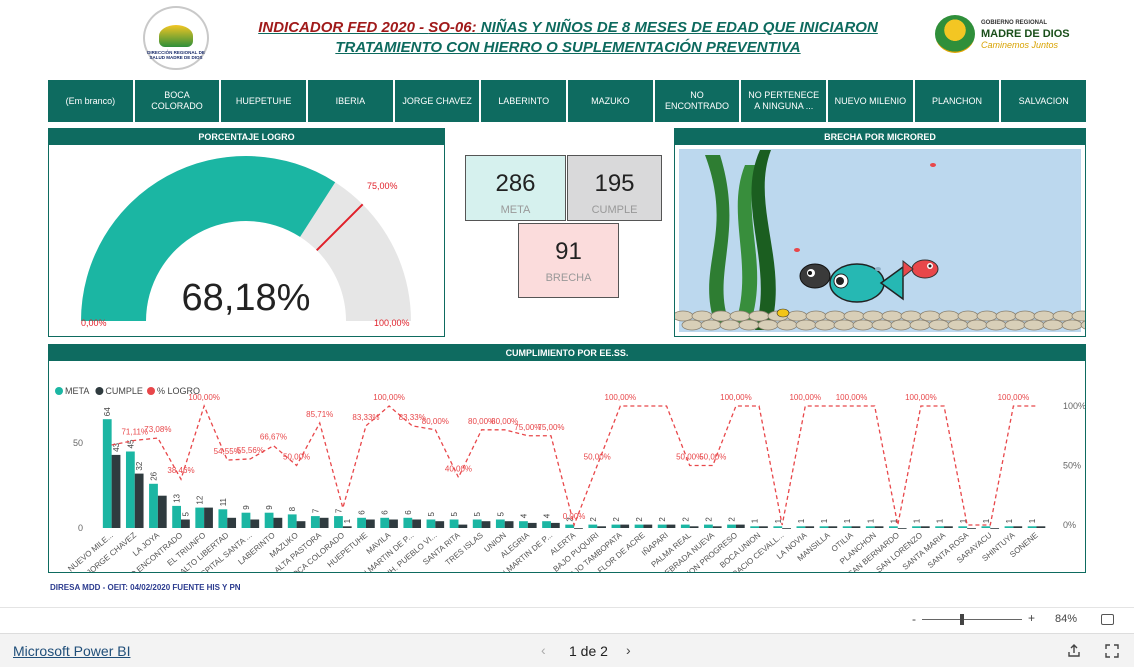  Describe the element at coordinates (265, 101) in the screenshot. I see `slicer-item: HUEPETUHE` at that location.